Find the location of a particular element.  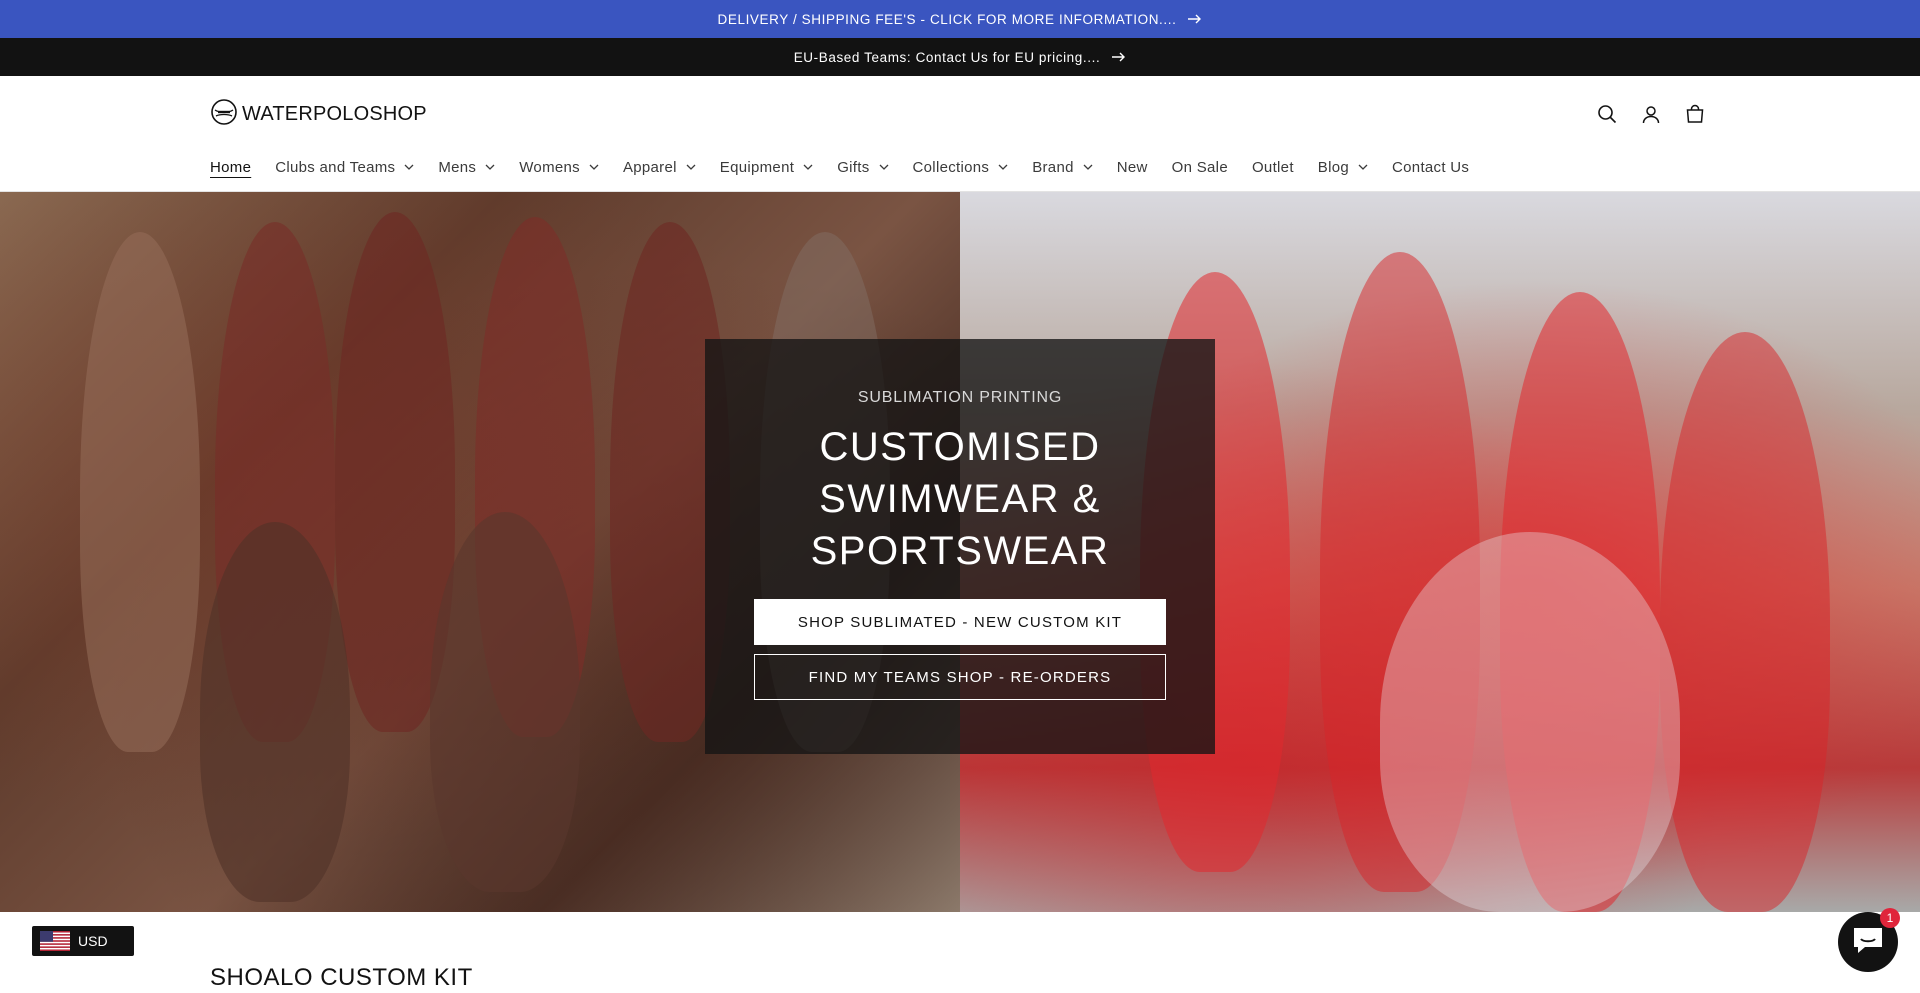

nav-item-equipment: Equipment is located at coordinates (766, 167).